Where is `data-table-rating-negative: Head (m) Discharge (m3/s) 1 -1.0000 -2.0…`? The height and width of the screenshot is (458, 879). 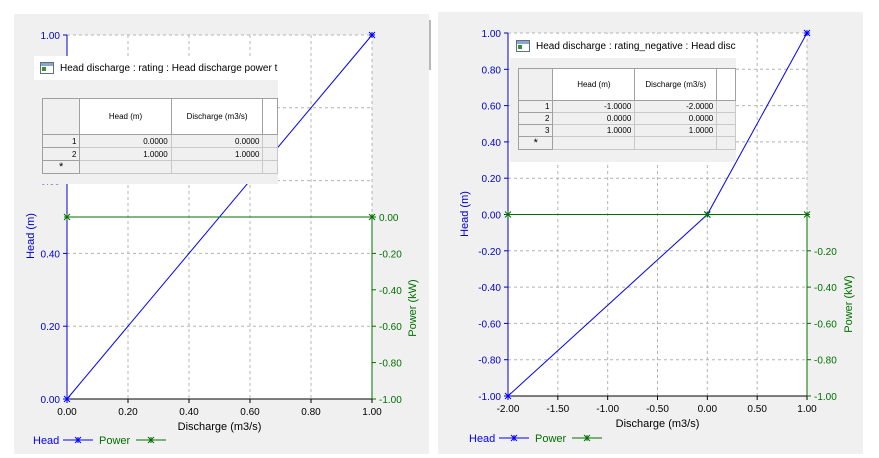 data-table-rating-negative: Head (m) Discharge (m3/s) 1 -1.0000 -2.0… is located at coordinates (626, 109).